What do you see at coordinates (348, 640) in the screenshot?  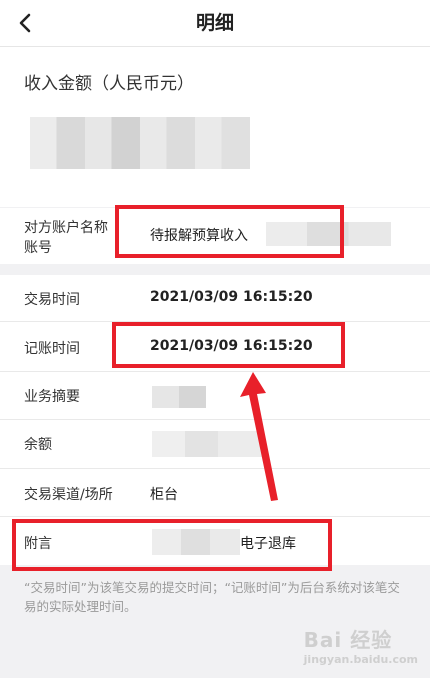 I see `watermark-text: Bai 经验` at bounding box center [348, 640].